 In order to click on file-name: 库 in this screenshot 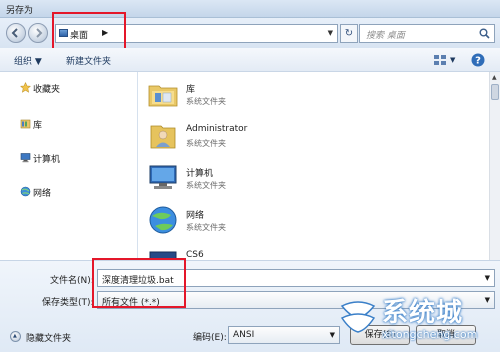, I will do `click(191, 90)`.